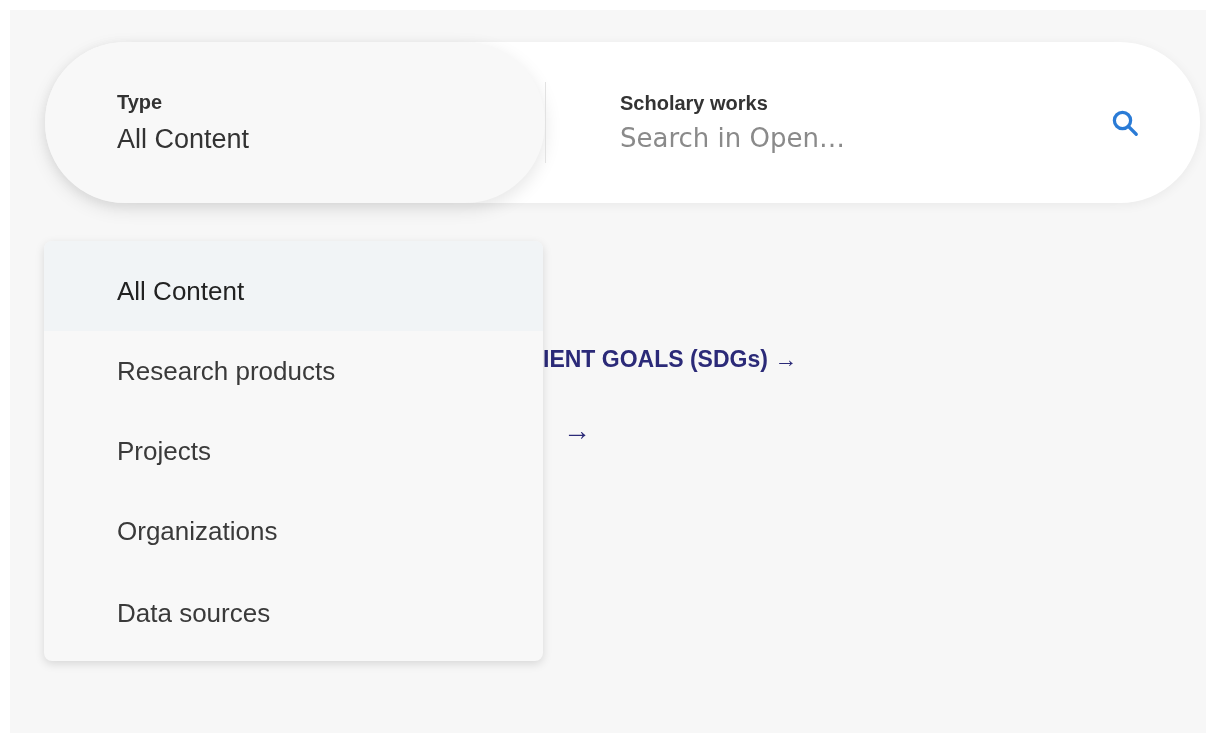 The width and height of the screenshot is (1206, 733). What do you see at coordinates (140, 102) in the screenshot?
I see `type-label: Type` at bounding box center [140, 102].